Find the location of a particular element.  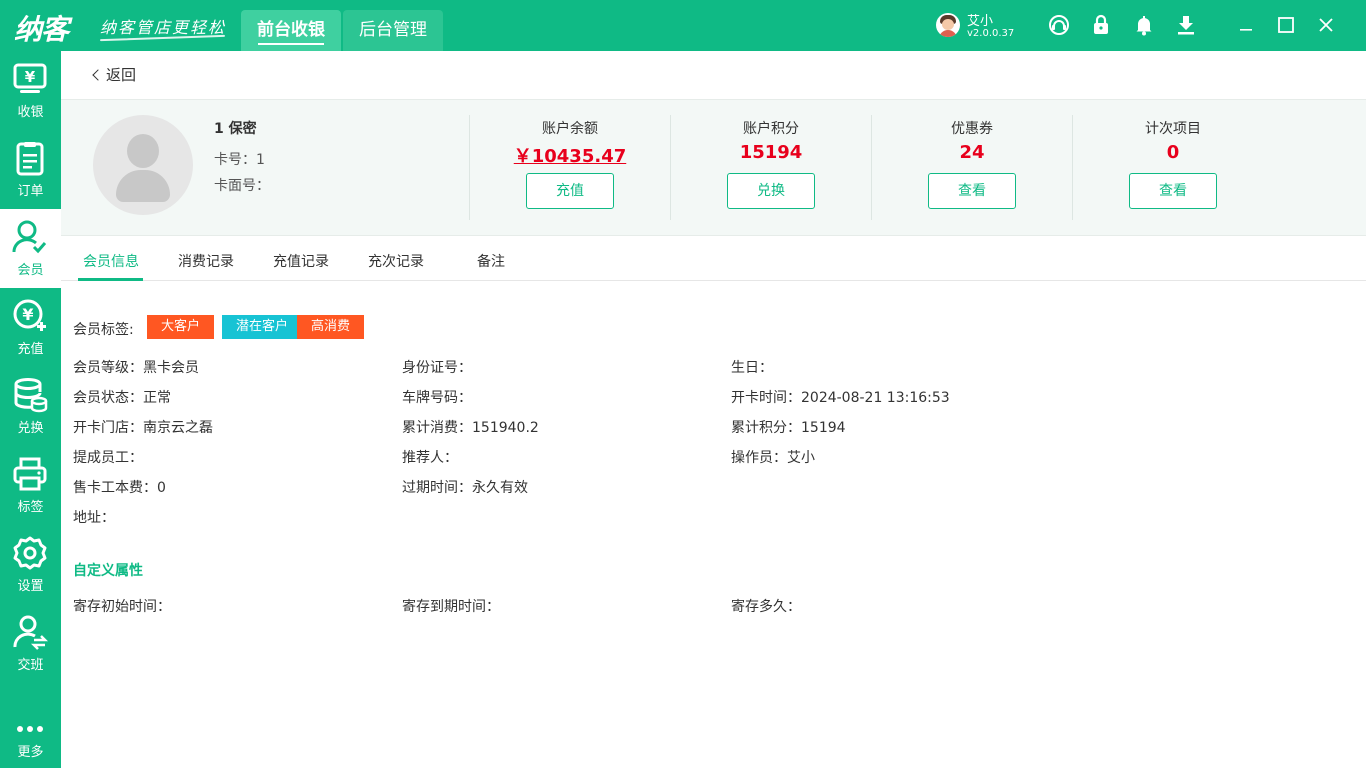

sidebar-label-label: 标签 is located at coordinates (30, 507).